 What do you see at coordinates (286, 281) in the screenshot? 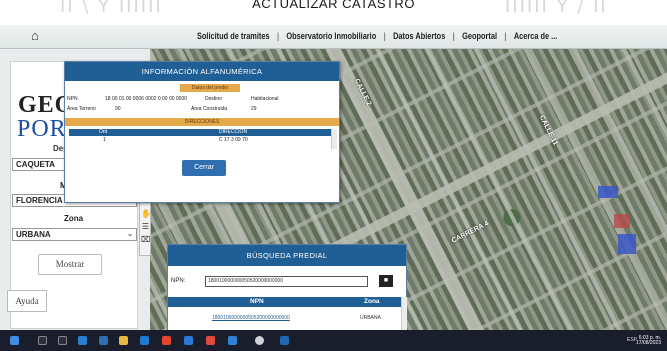
I see `npn-search-input: 180010000000050520000000000` at bounding box center [286, 281].